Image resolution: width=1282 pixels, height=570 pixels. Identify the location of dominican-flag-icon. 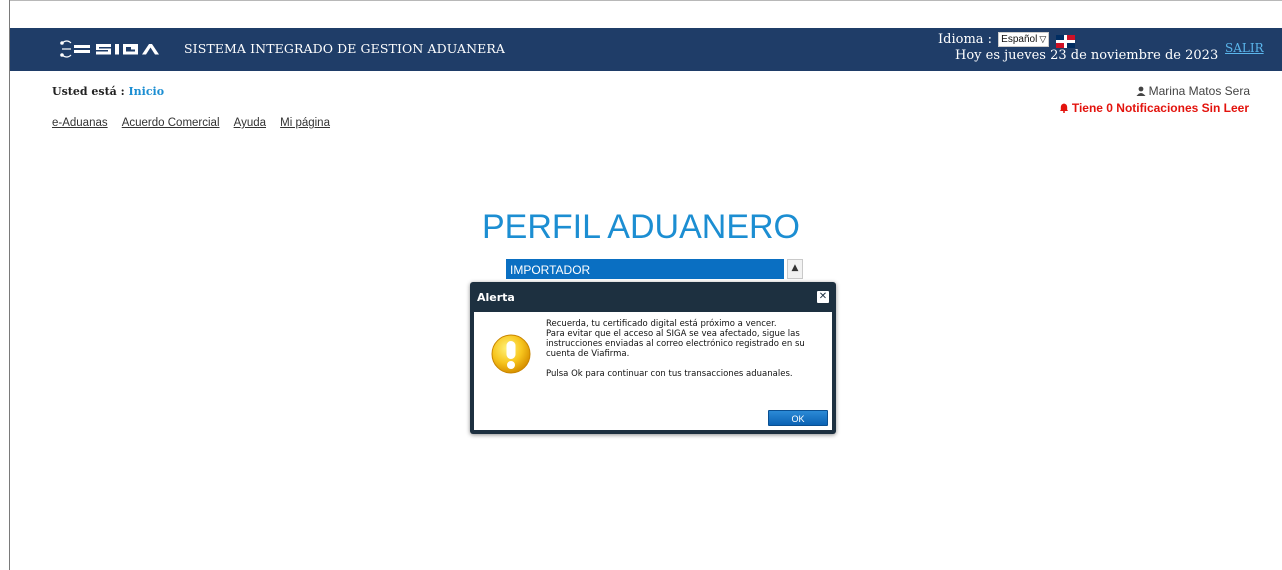
(1065, 40).